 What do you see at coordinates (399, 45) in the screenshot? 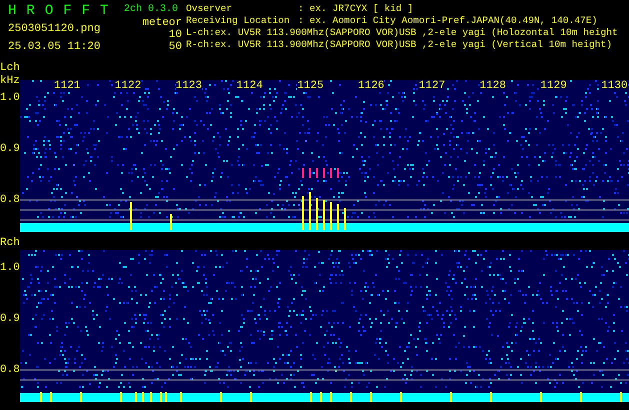
I see `channel-info: R-ch:ex. UV5R 113.900Mhz(SAPPORO VOR)USB ,2-ele yagi (Vertical 10m height)` at bounding box center [399, 45].